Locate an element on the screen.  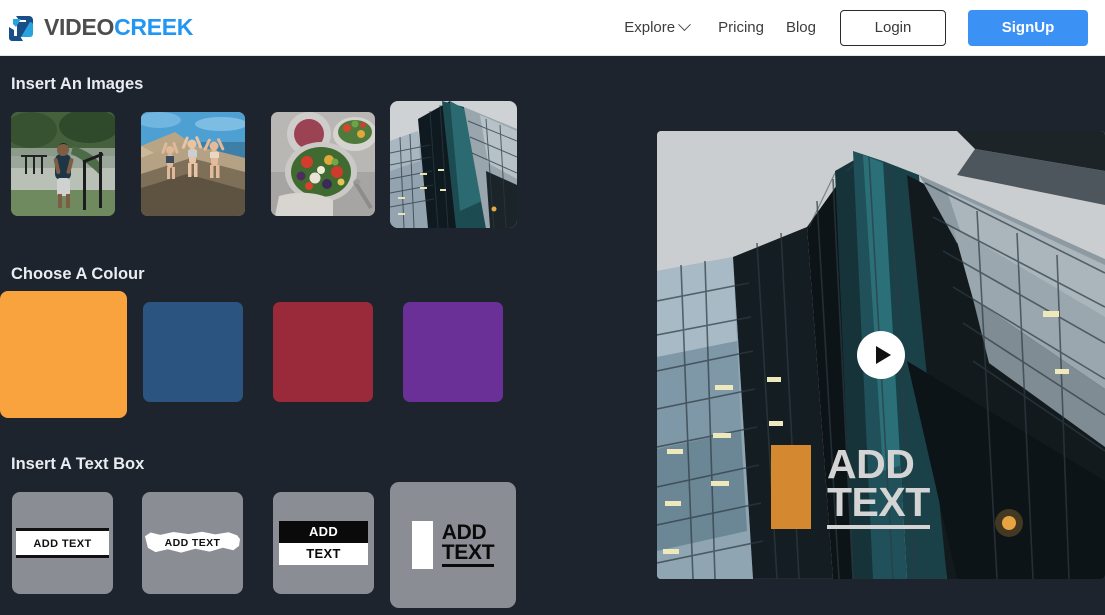
textbox-style-ruled-lines: ADD TEXT is located at coordinates (62, 543).